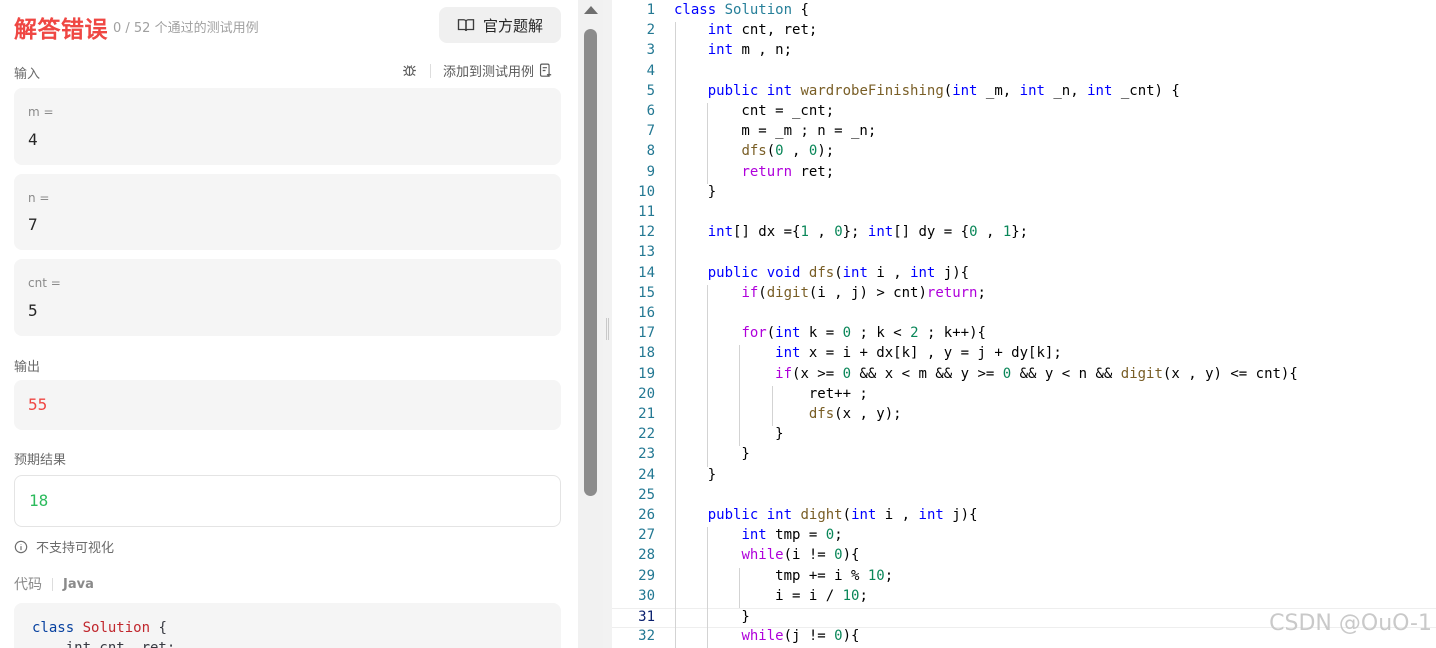  Describe the element at coordinates (38, 404) in the screenshot. I see `output-value: 55` at that location.